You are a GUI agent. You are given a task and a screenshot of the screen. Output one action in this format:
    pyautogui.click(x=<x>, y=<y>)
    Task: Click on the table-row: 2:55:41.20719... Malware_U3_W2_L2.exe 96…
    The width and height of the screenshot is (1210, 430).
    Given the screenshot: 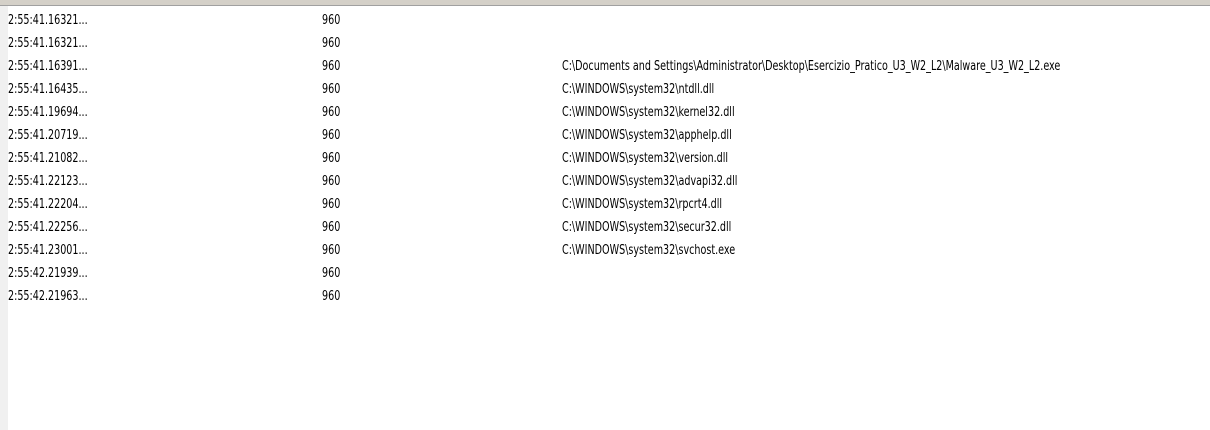 What is the action you would take?
    pyautogui.click(x=605, y=135)
    